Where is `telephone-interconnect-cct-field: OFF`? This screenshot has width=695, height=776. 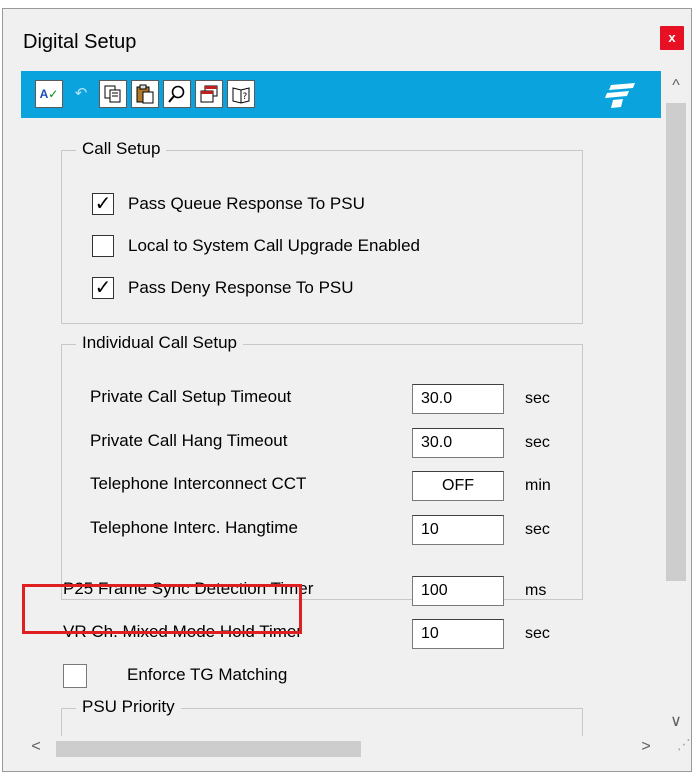
telephone-interconnect-cct-field: OFF is located at coordinates (458, 486).